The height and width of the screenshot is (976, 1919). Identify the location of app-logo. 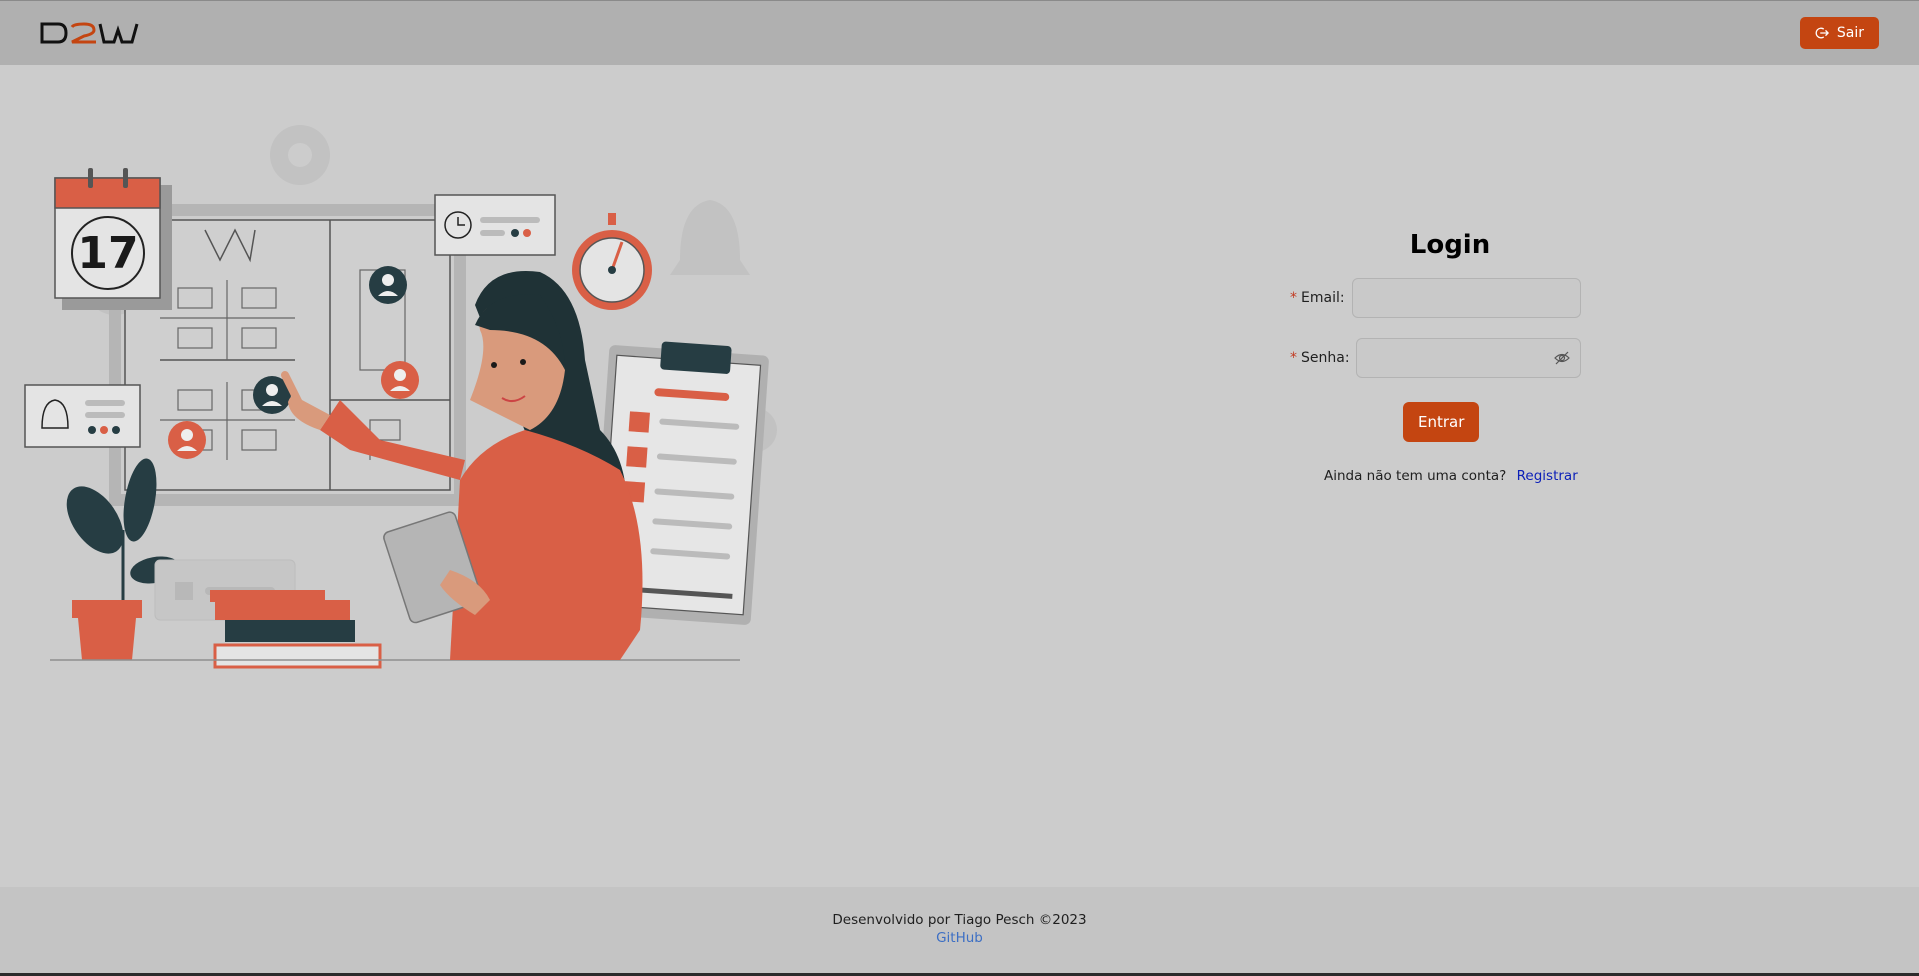
(90, 33).